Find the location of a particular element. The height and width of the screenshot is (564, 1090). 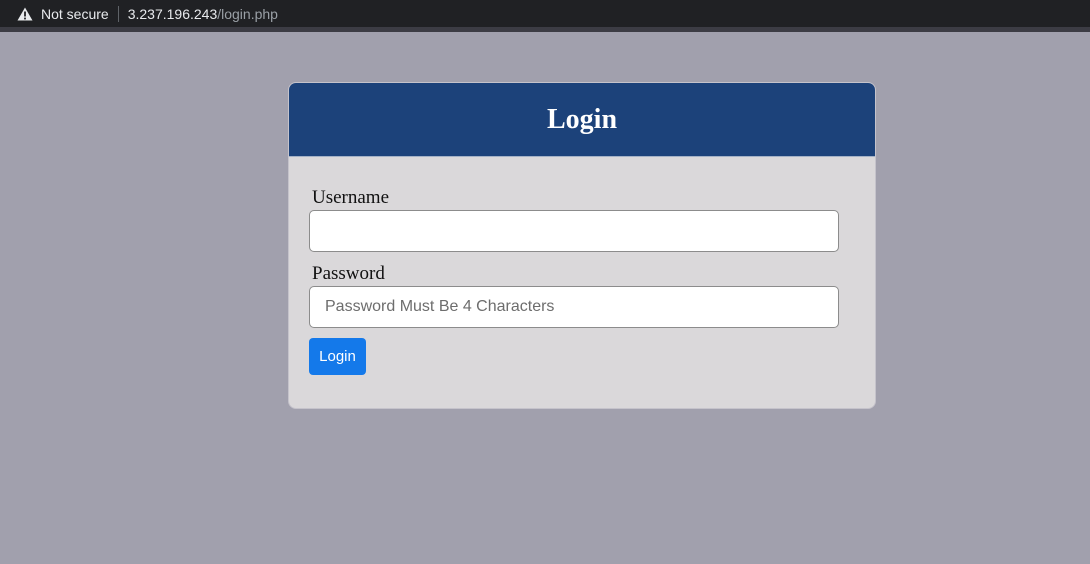

password-input is located at coordinates (574, 307).